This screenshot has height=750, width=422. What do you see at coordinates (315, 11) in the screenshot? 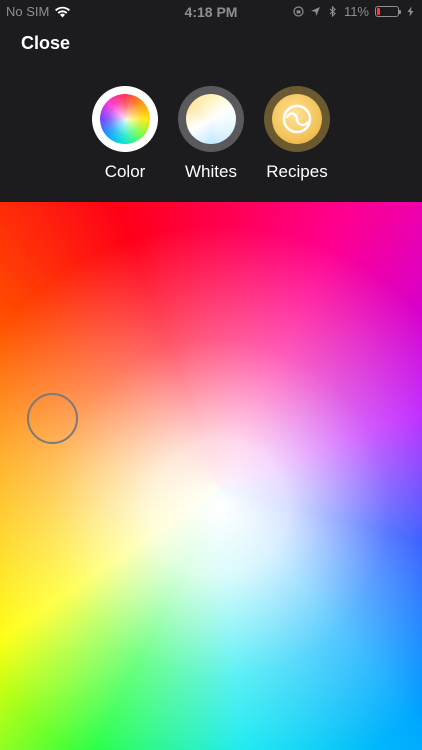
I see `location-icon` at bounding box center [315, 11].